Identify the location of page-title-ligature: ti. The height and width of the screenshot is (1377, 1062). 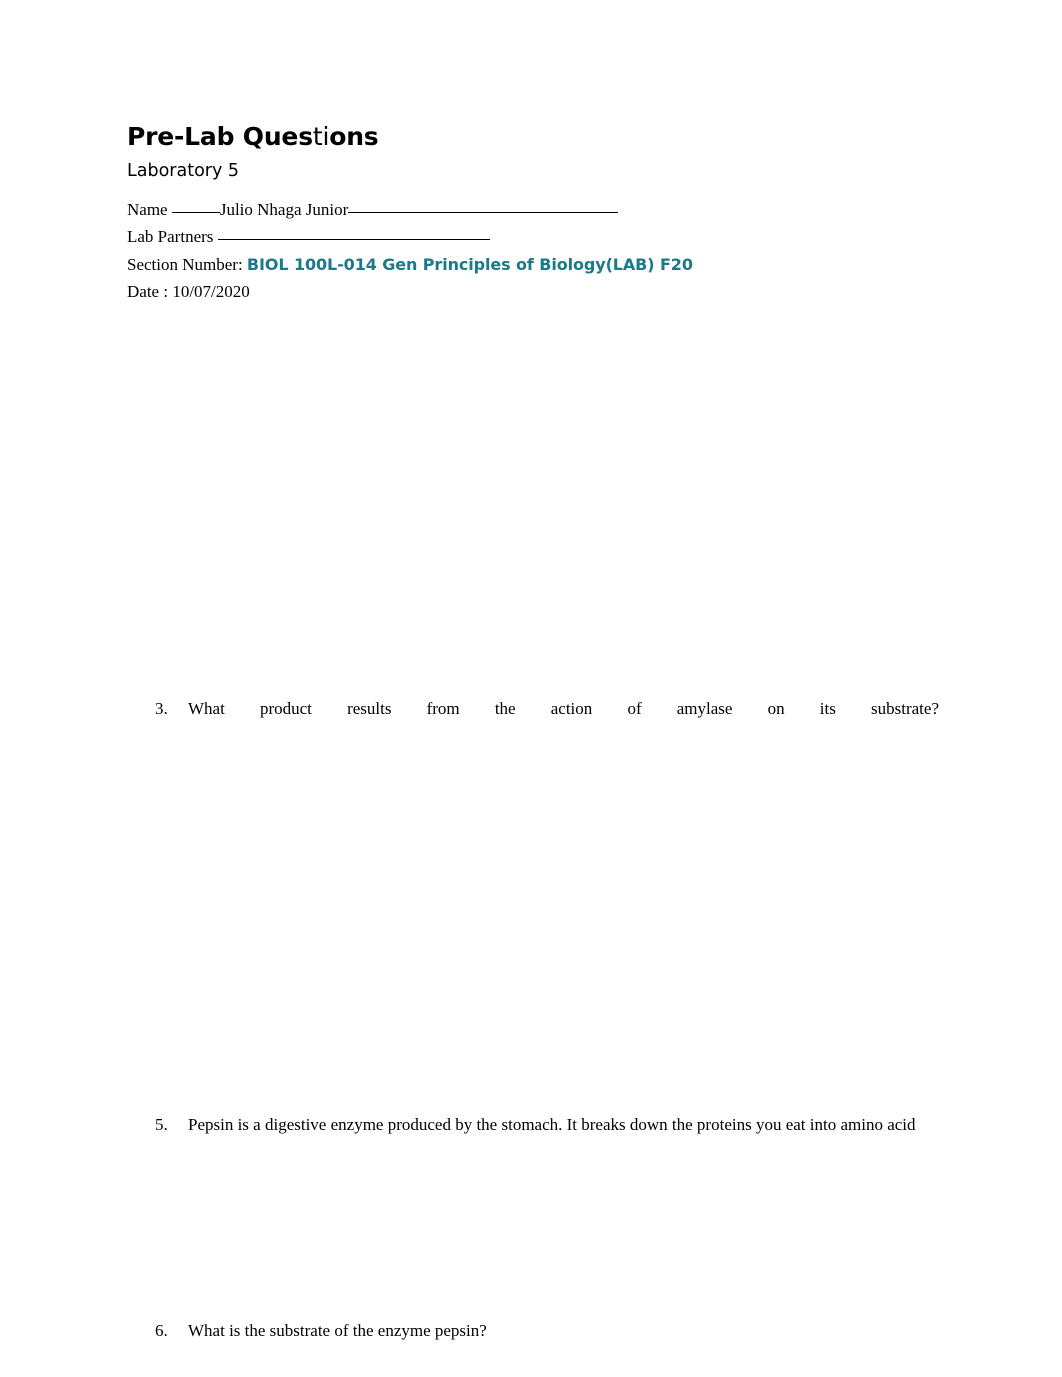
(321, 136).